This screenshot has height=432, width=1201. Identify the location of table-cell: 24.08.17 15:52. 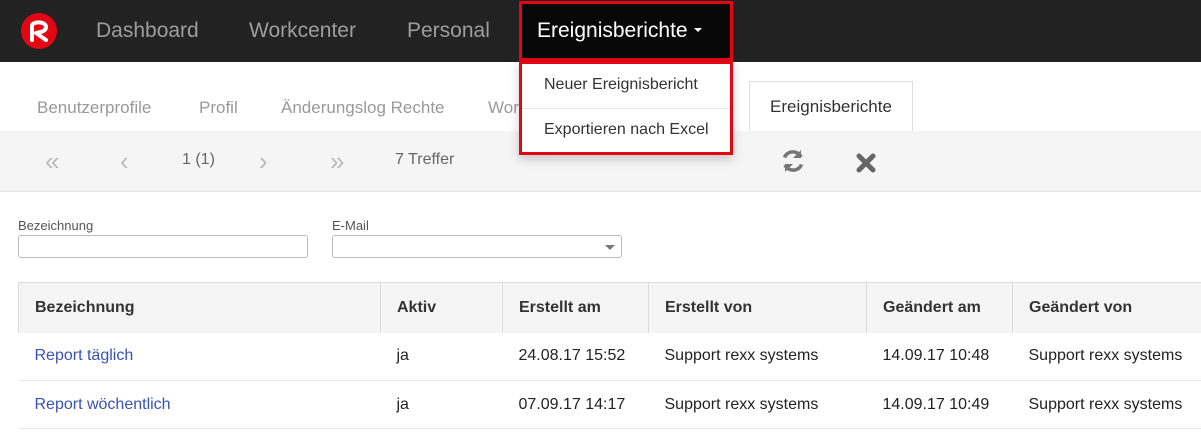
(575, 356).